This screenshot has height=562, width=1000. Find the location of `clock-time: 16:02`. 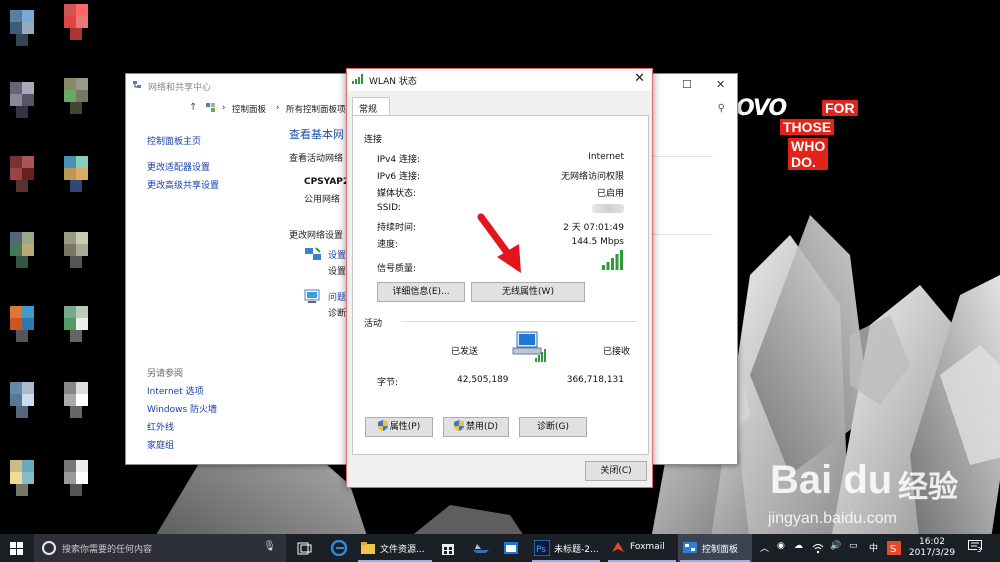

clock-time: 16:02 is located at coordinates (932, 542).